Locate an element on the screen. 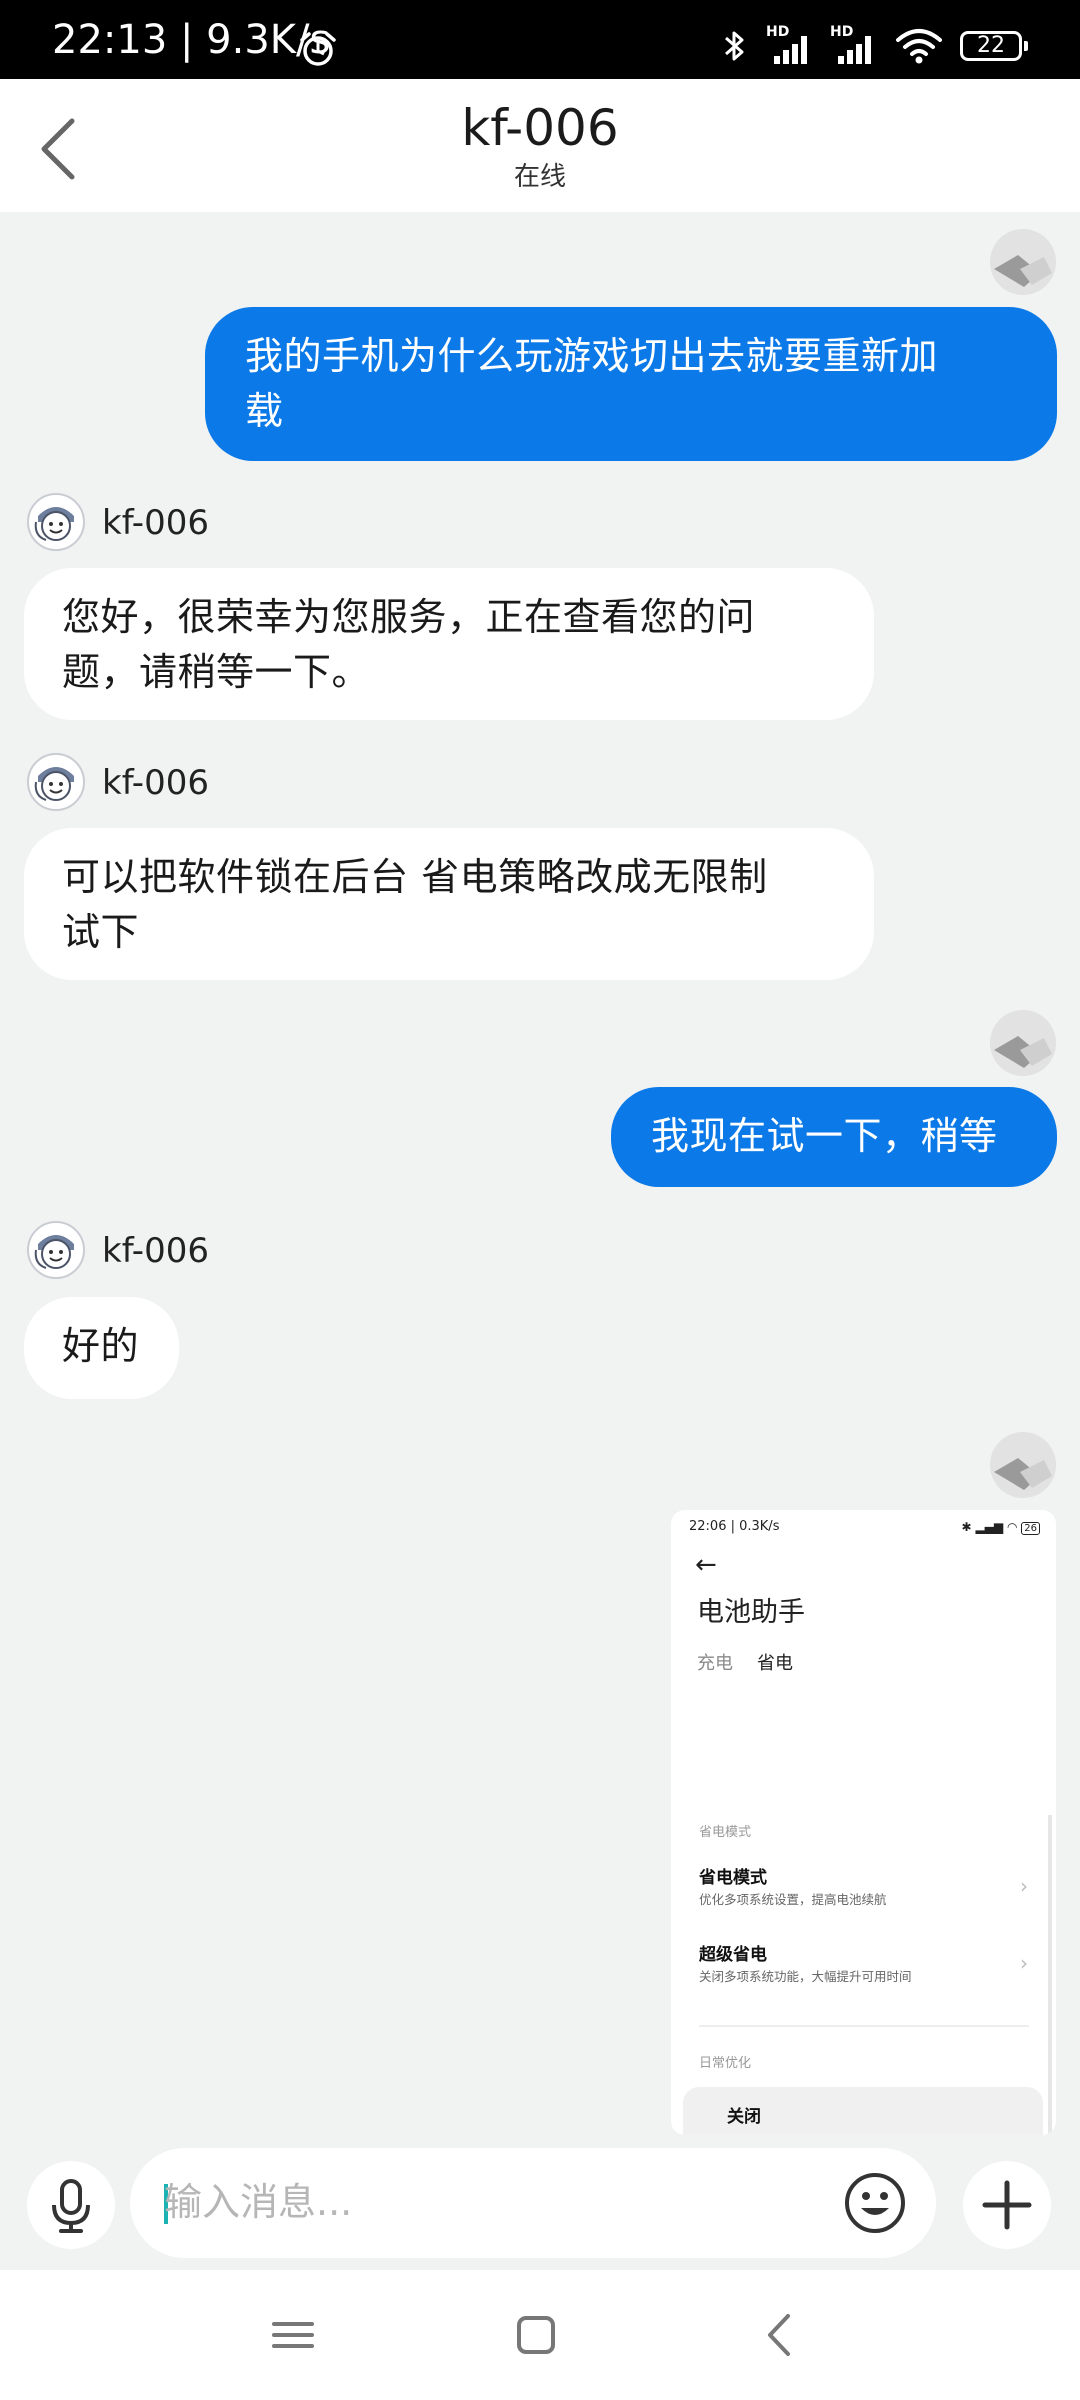 The image size is (1080, 2400). battery-icon: 26 is located at coordinates (1030, 1528).